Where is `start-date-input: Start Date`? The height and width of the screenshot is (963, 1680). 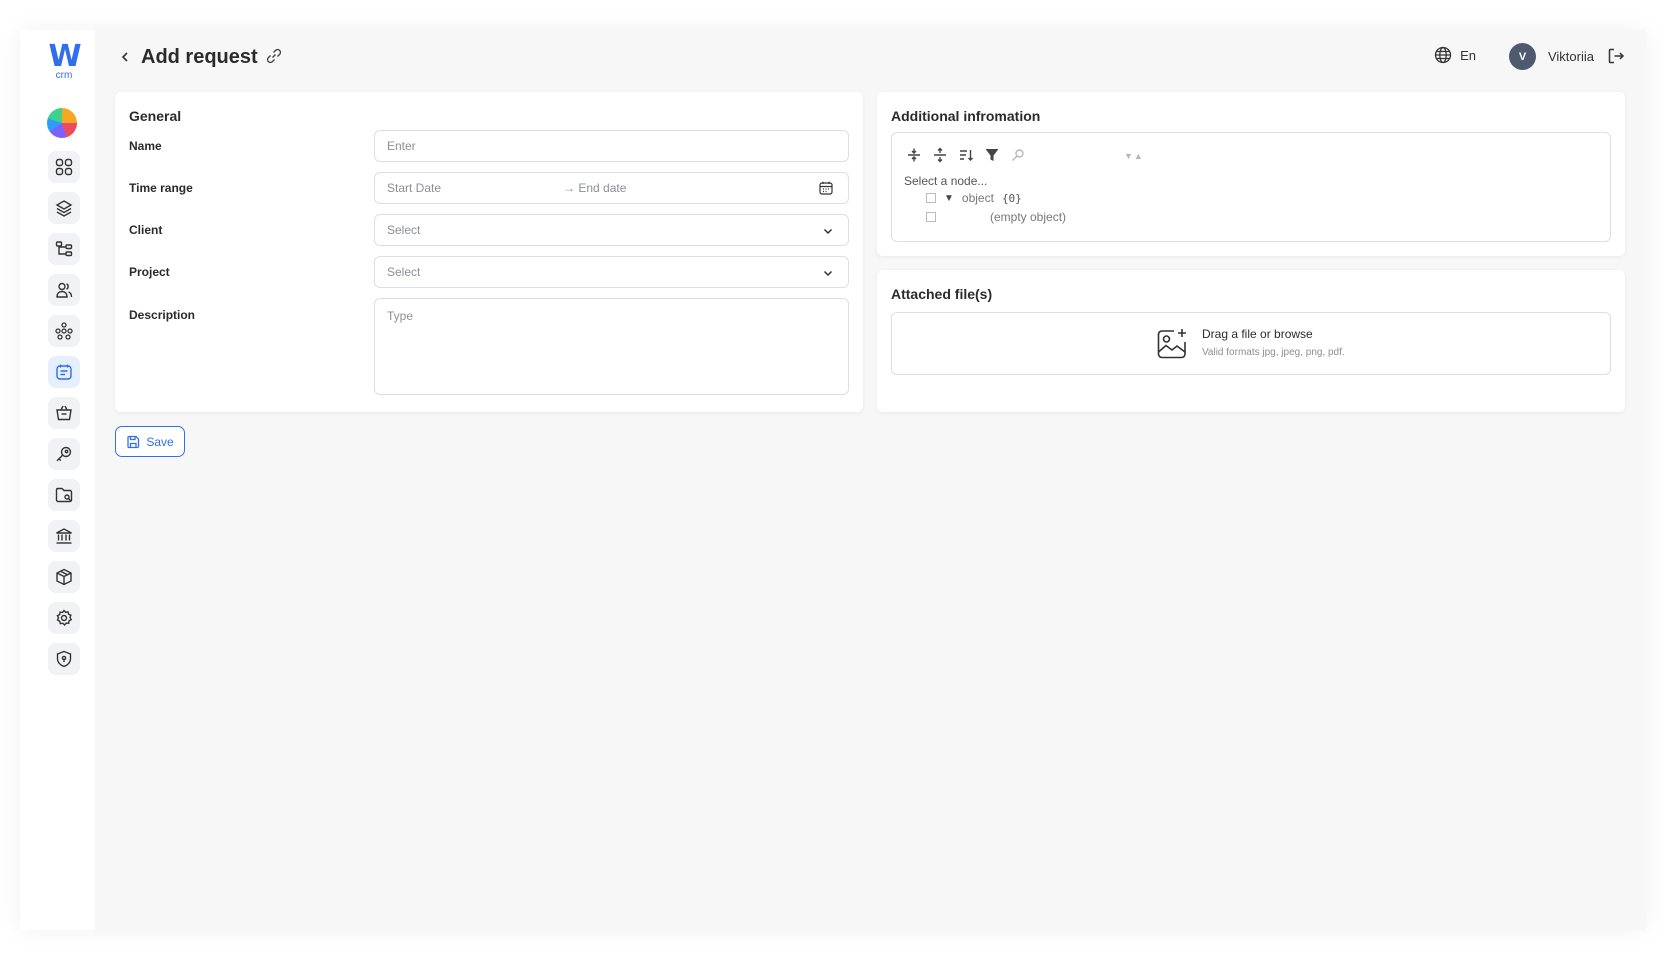 start-date-input: Start Date is located at coordinates (414, 188).